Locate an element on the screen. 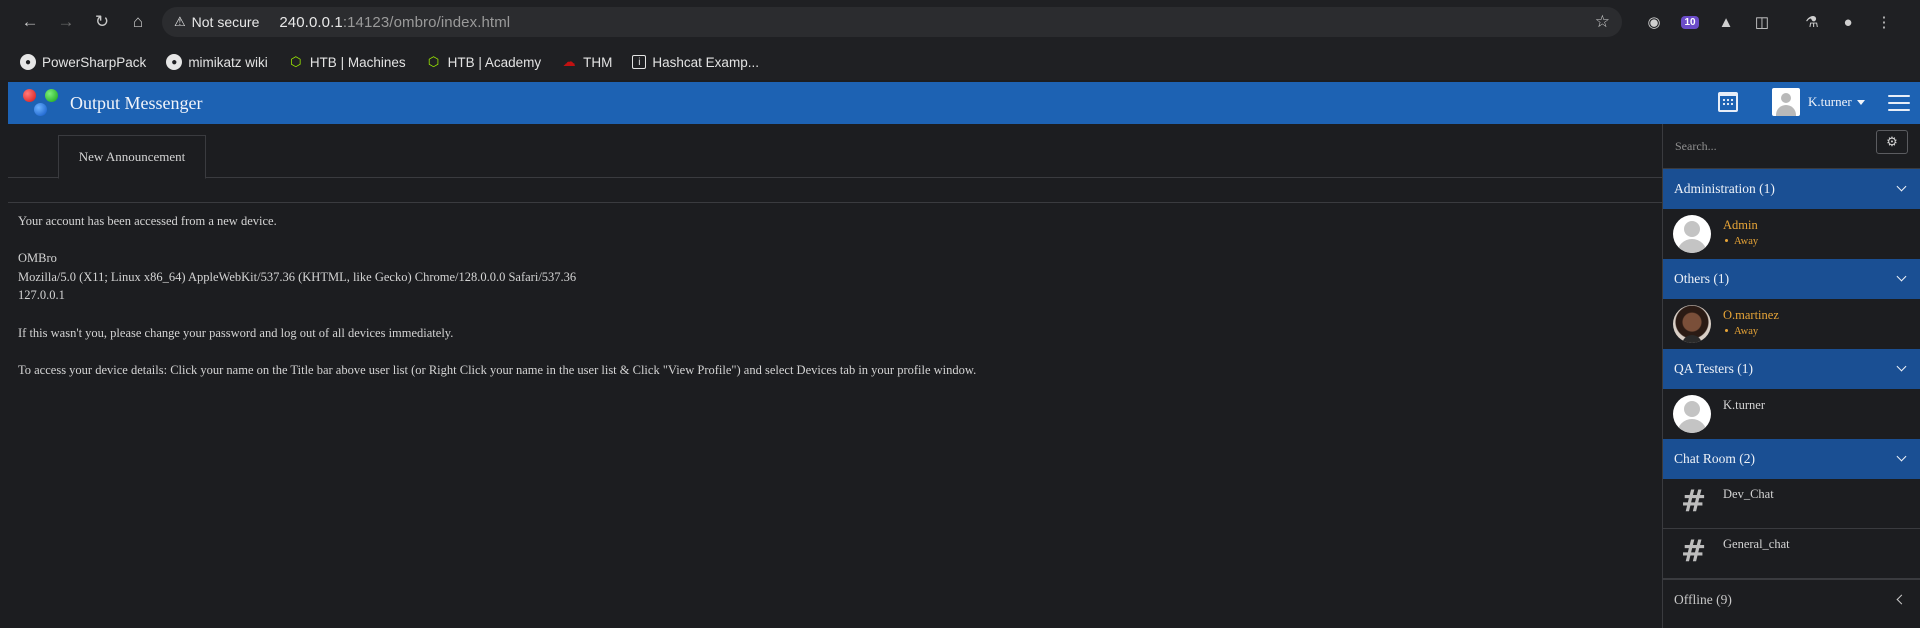 The height and width of the screenshot is (628, 1920). search-input is located at coordinates (1775, 146).